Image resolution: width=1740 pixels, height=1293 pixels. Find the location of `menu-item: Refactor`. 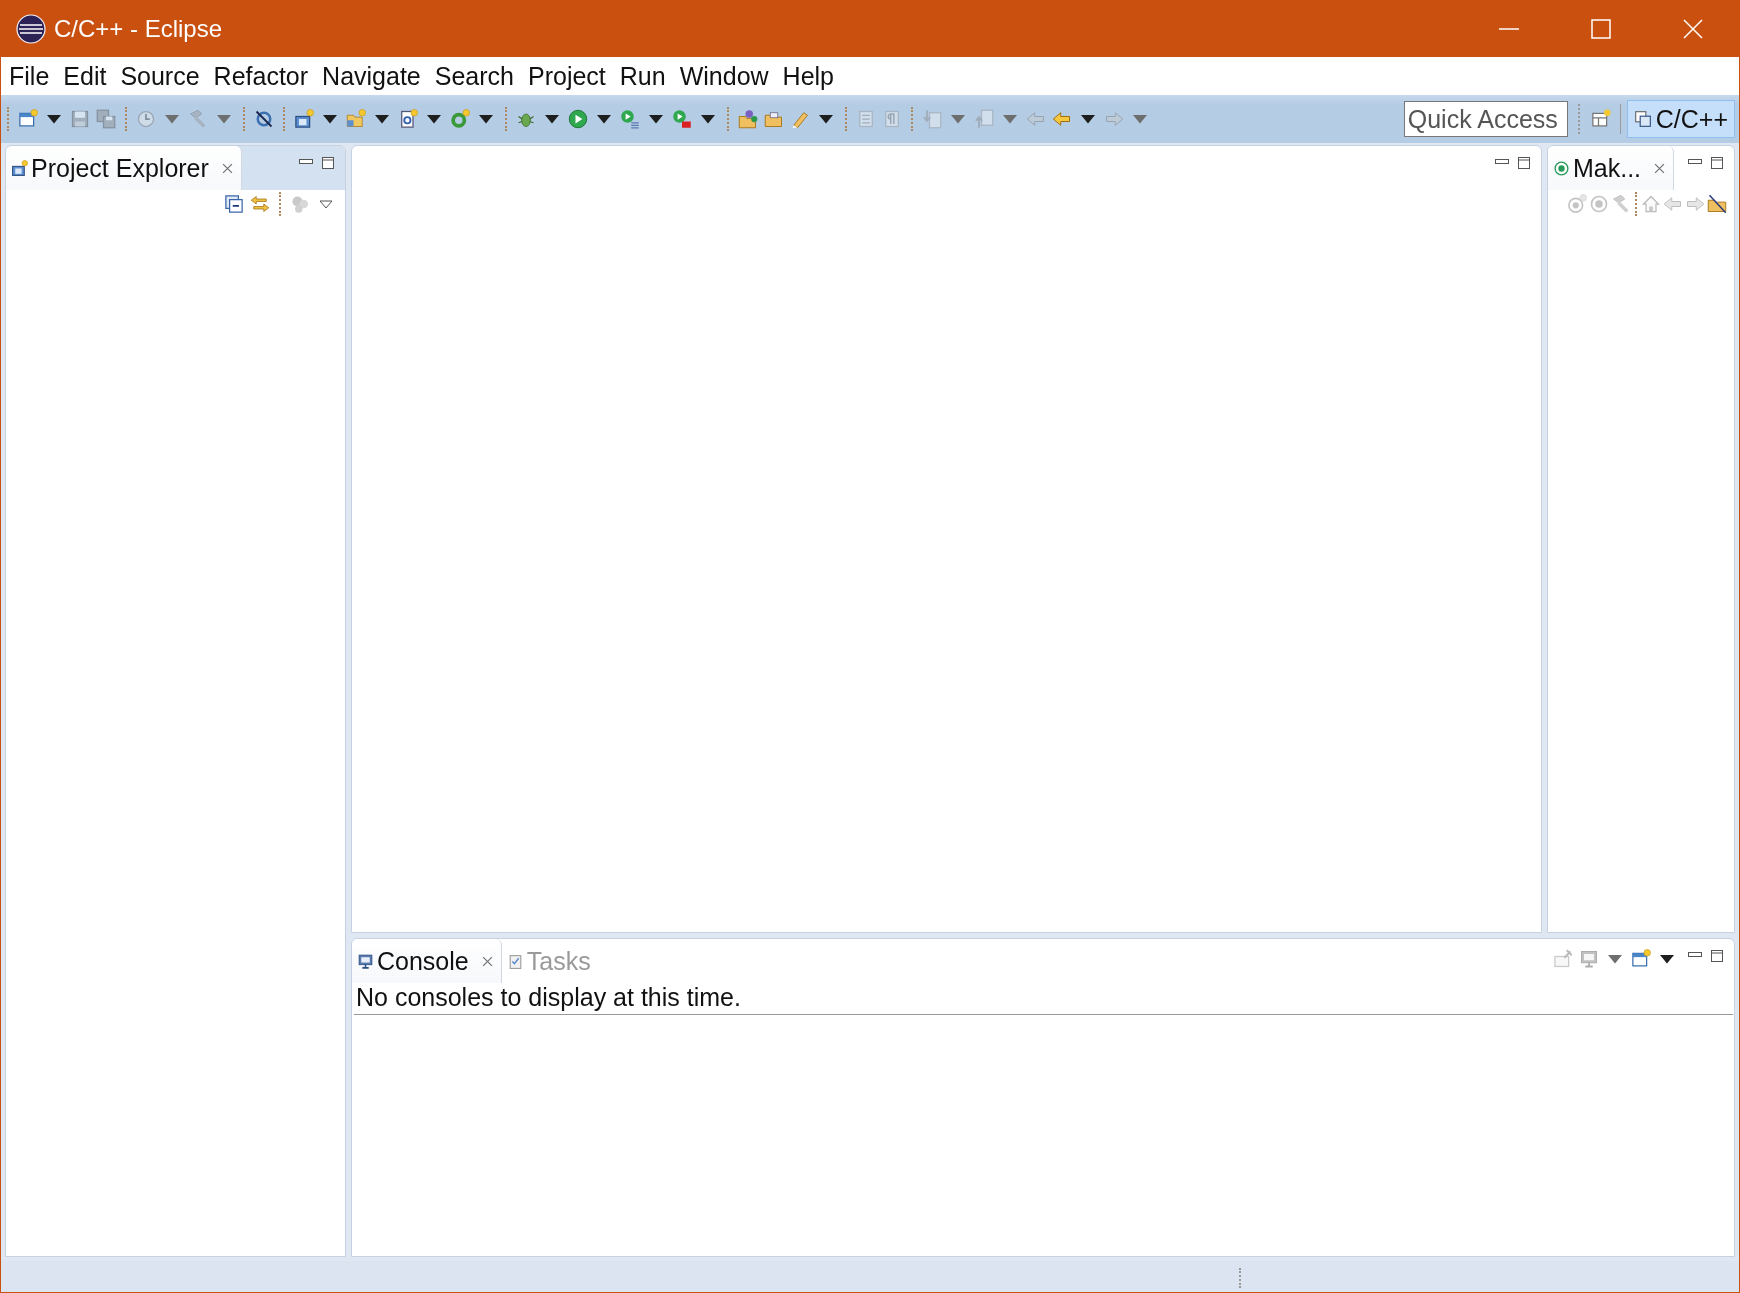

menu-item: Refactor is located at coordinates (261, 76).